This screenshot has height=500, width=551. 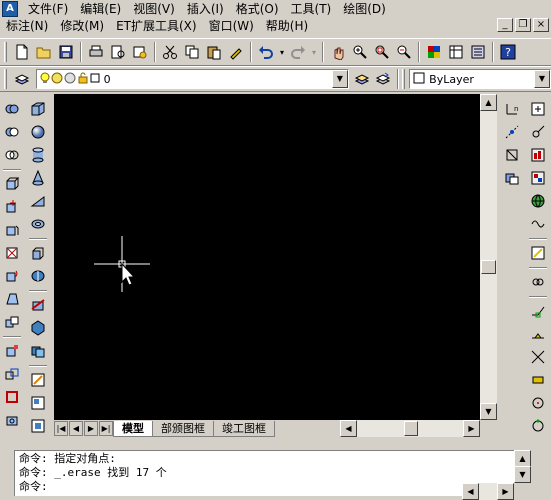 I want to click on subtract-icon, so click(x=12, y=132).